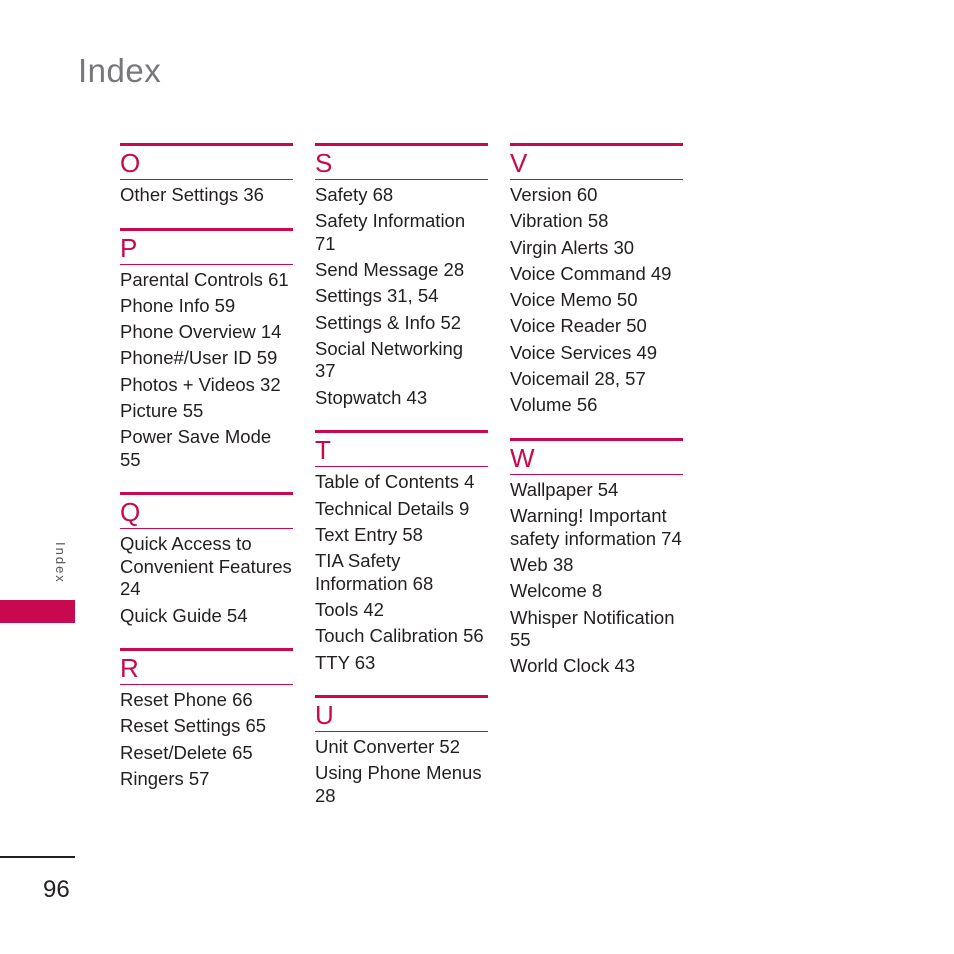  I want to click on index-entry: Reset Phone 66, so click(186, 700).